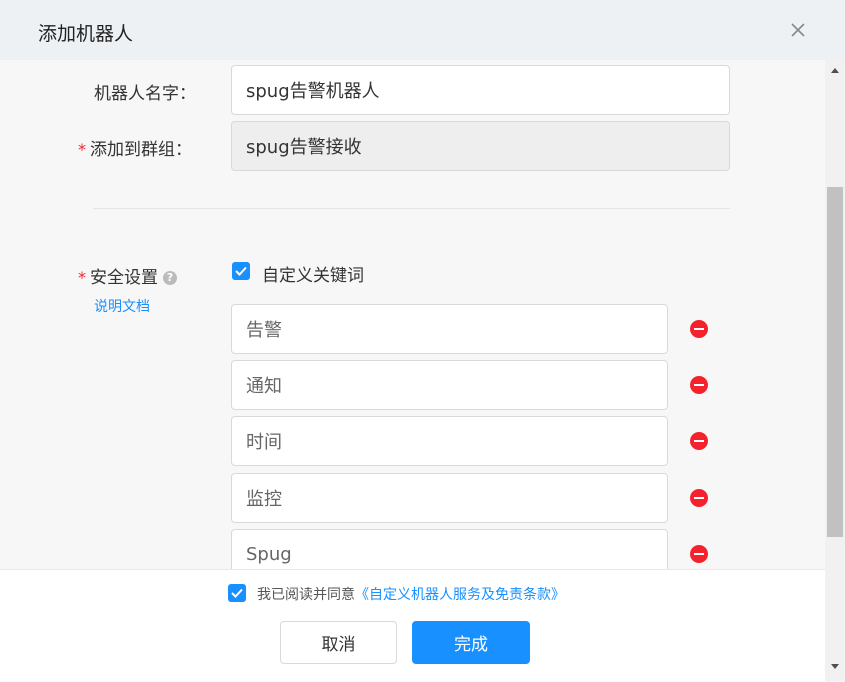 The height and width of the screenshot is (682, 845). I want to click on keyword-input: 告警, so click(449, 329).